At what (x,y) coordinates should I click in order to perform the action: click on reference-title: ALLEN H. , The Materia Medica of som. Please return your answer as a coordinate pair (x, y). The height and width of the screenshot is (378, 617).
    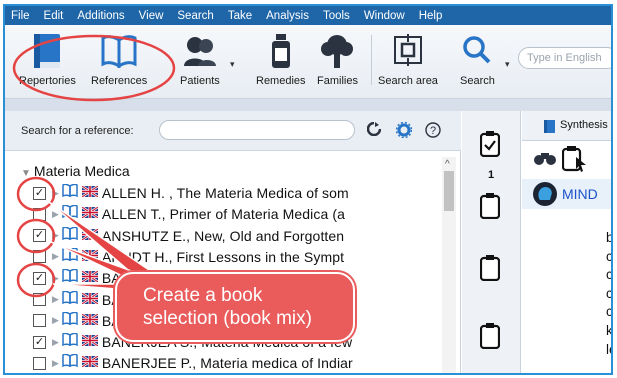
    Looking at the image, I should click on (225, 193).